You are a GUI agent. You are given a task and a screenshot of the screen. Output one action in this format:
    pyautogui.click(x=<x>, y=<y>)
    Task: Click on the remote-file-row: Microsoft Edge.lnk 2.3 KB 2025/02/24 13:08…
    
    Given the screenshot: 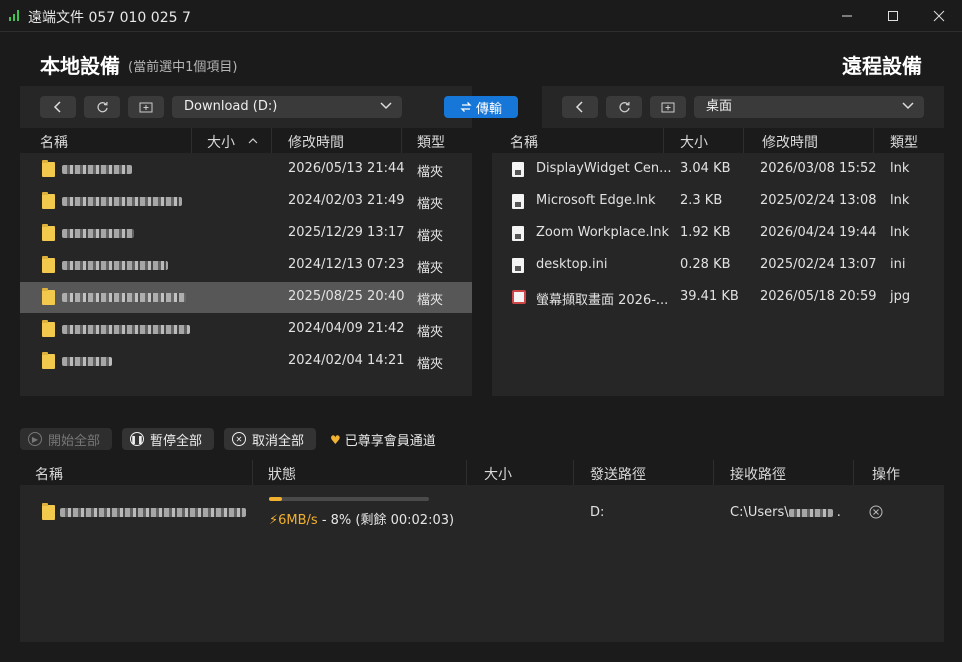 What is the action you would take?
    pyautogui.click(x=718, y=201)
    